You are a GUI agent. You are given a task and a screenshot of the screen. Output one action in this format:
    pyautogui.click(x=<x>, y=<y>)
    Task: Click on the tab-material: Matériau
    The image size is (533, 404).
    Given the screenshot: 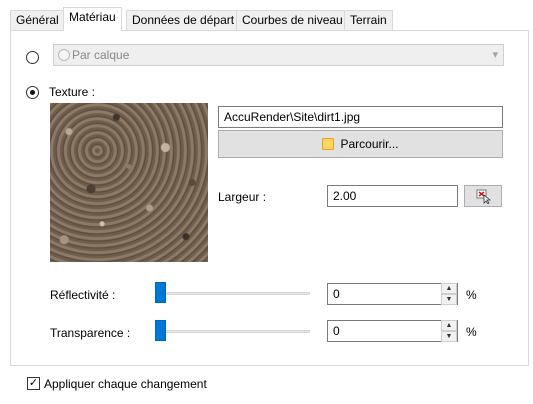 What is the action you would take?
    pyautogui.click(x=92, y=19)
    